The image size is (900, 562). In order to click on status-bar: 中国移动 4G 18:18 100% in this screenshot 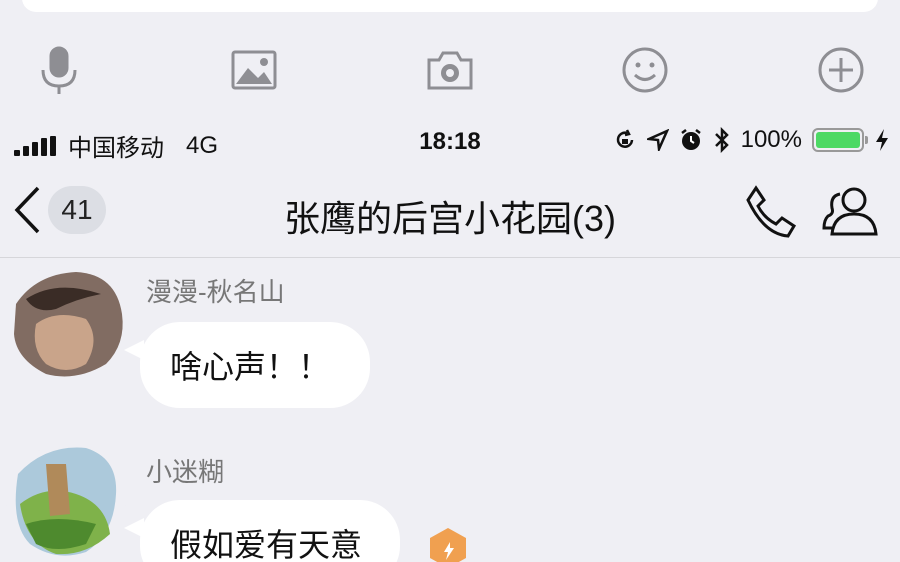, I will do `click(450, 142)`.